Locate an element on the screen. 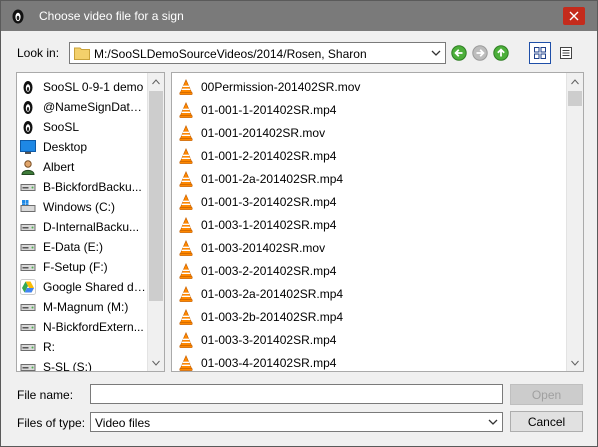  desktop-icon is located at coordinates (28, 147).